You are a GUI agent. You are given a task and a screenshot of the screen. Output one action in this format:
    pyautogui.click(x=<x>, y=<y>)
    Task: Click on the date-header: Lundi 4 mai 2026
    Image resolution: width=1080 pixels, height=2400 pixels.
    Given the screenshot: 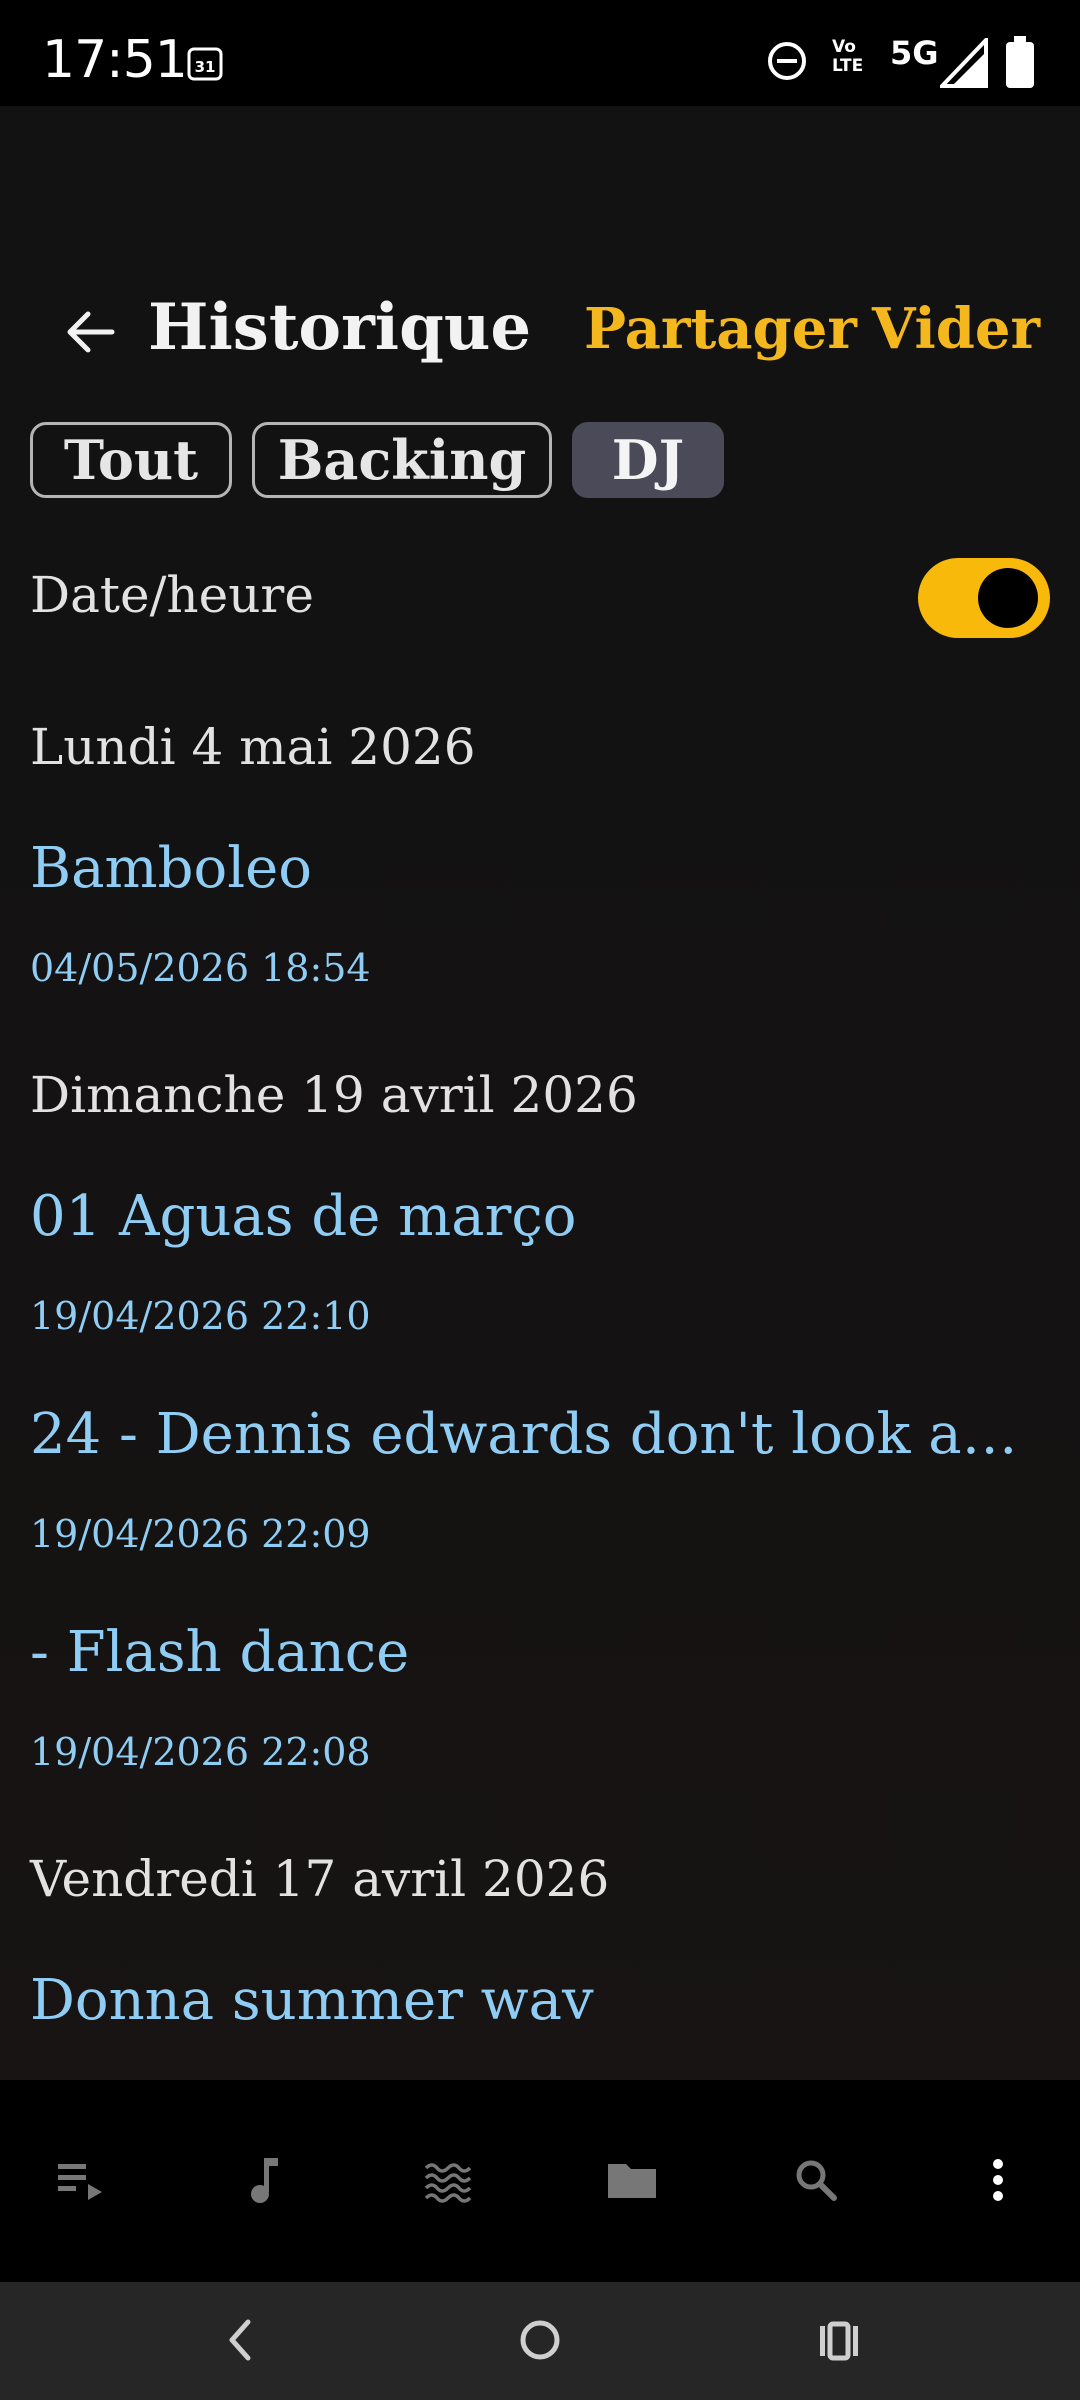 What is the action you would take?
    pyautogui.click(x=253, y=747)
    